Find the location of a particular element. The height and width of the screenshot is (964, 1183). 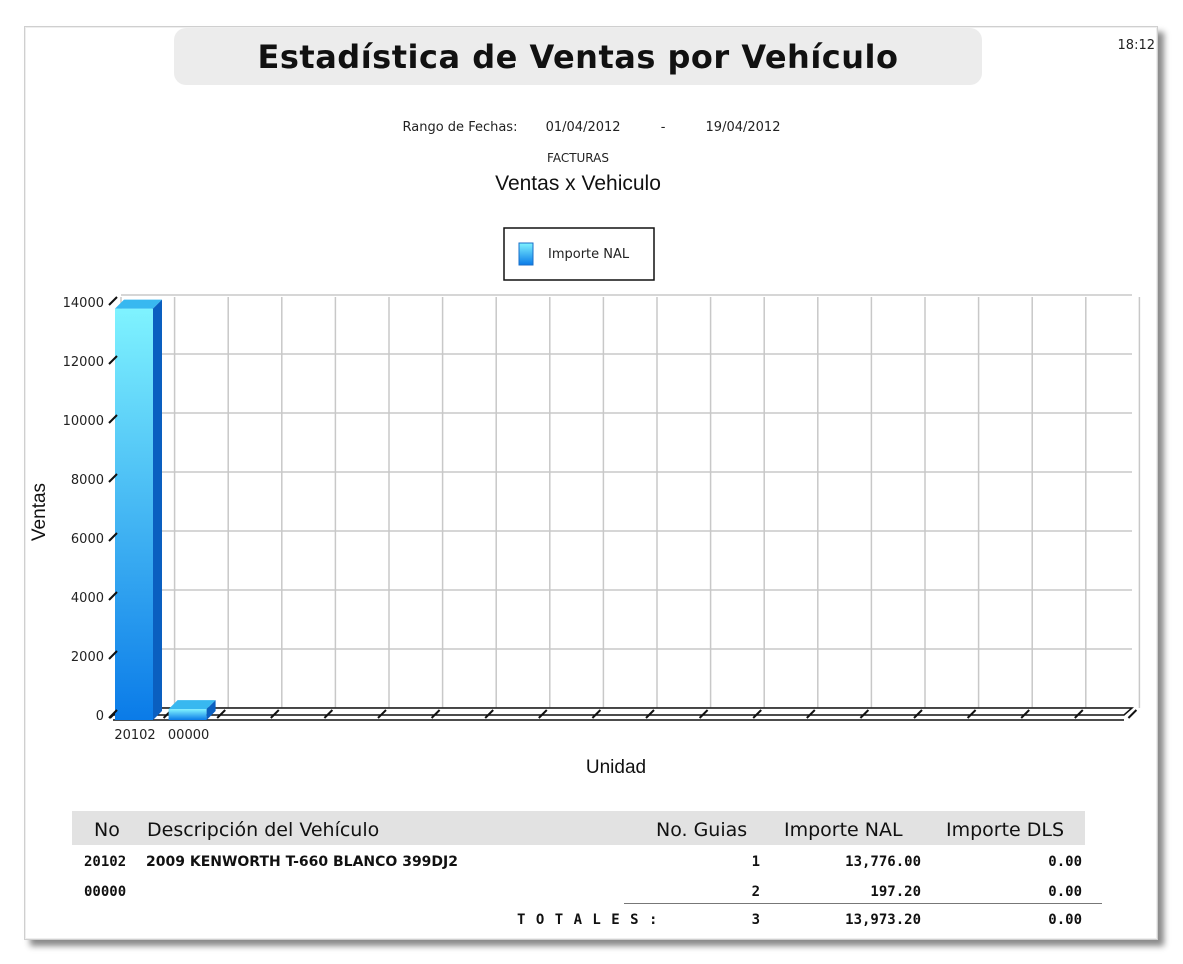

col-header-dls: Importe DLS is located at coordinates (1005, 830).